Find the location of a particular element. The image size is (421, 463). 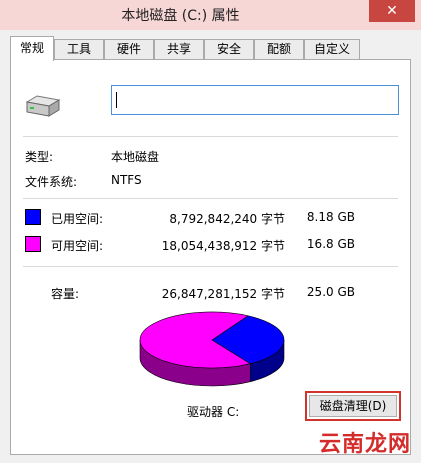

used-space-swatch is located at coordinates (33, 217).